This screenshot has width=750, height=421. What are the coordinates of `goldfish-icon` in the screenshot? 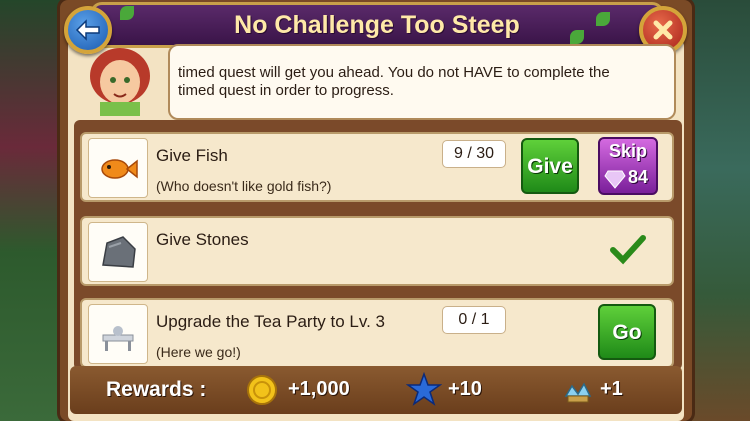 It's located at (119, 169).